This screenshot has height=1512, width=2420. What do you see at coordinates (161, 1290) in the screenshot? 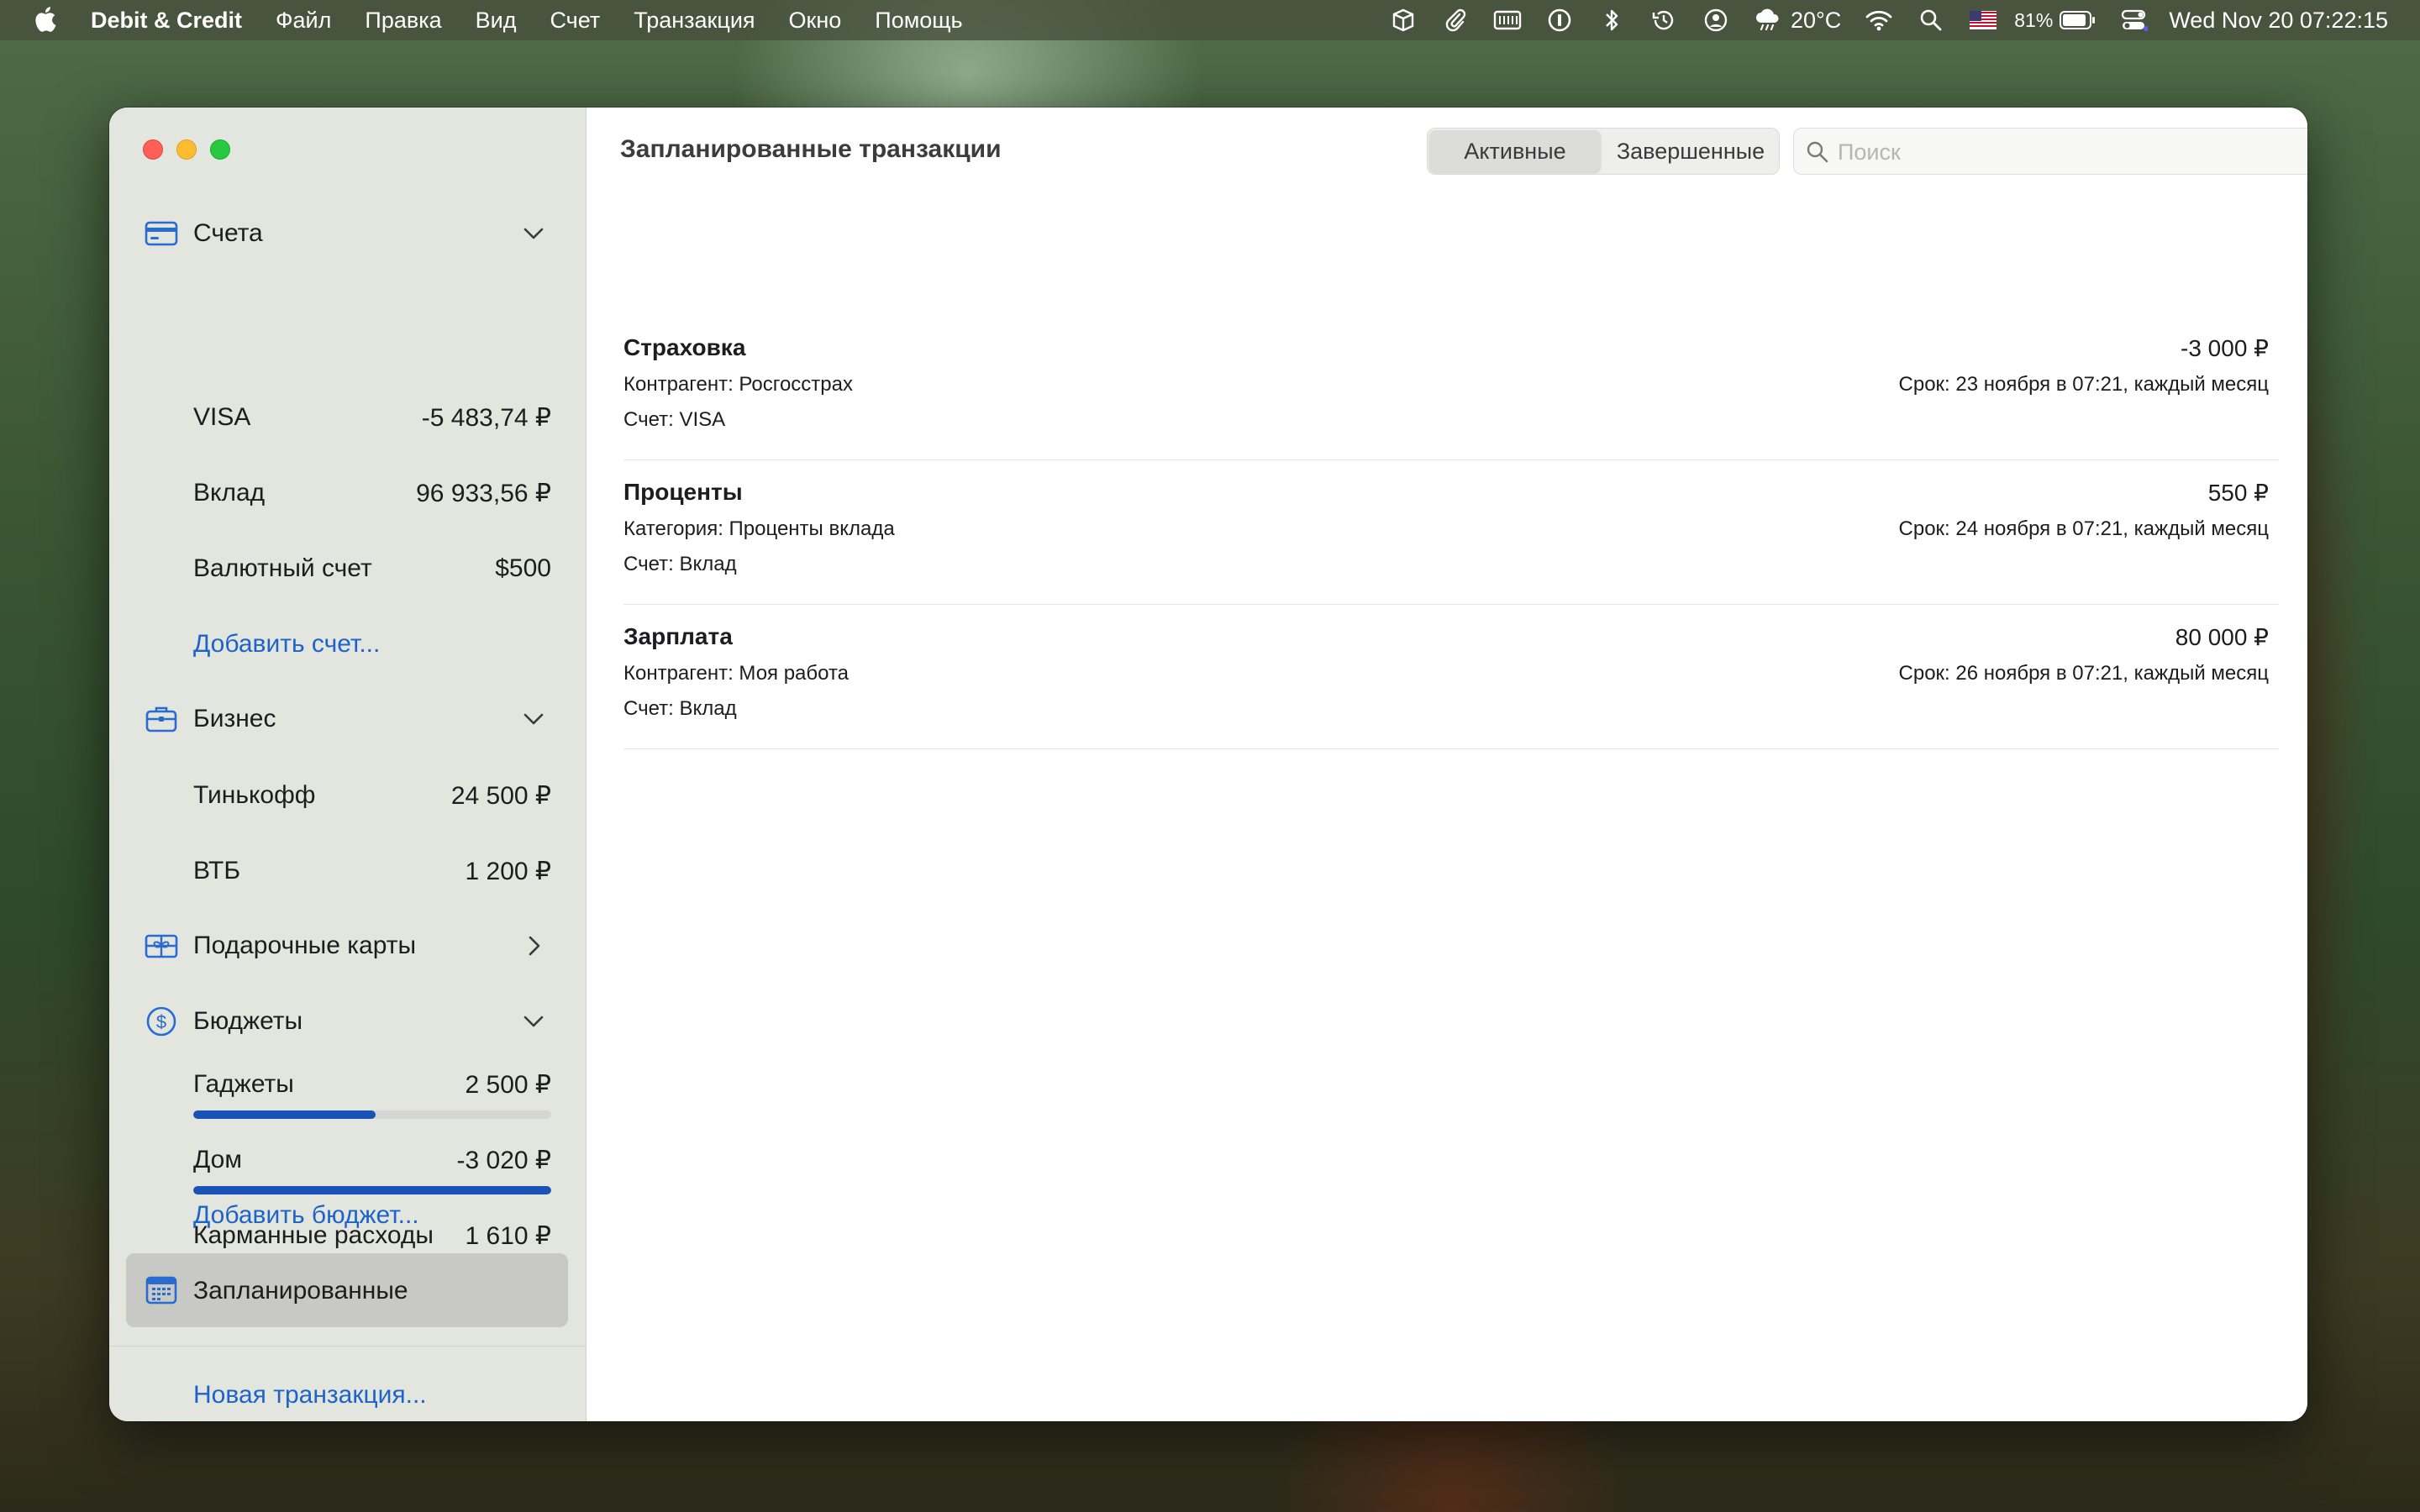
I see `calendar-icon` at bounding box center [161, 1290].